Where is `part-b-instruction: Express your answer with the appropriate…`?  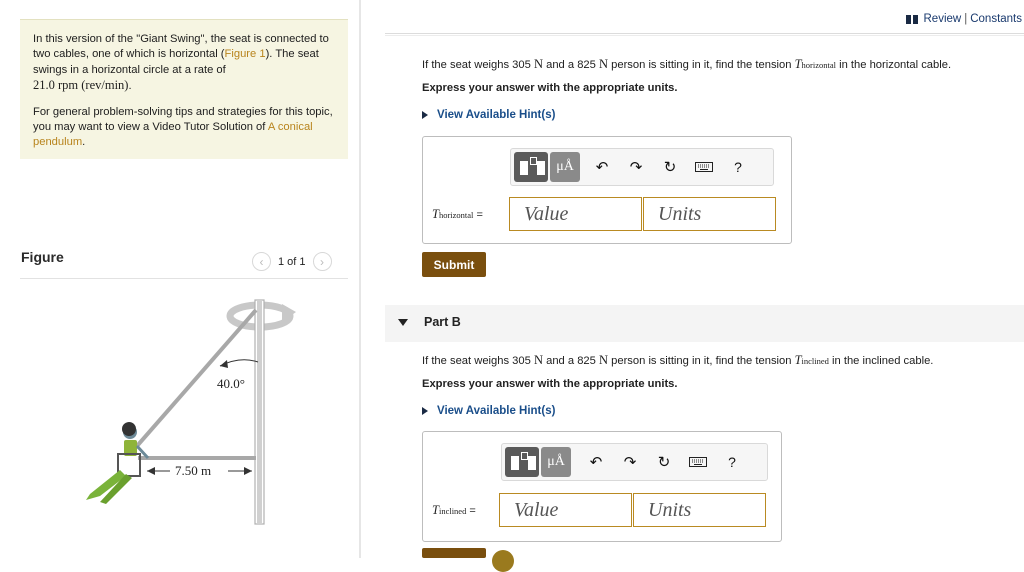 part-b-instruction: Express your answer with the appropriate… is located at coordinates (550, 384).